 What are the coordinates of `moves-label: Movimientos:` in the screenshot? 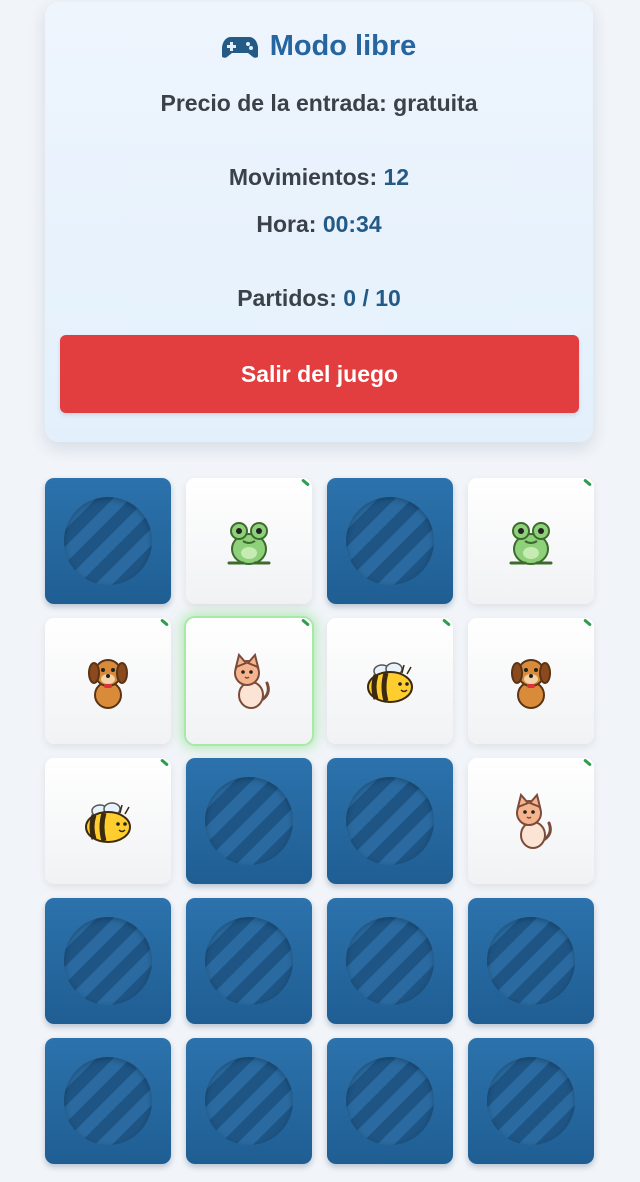 It's located at (303, 177).